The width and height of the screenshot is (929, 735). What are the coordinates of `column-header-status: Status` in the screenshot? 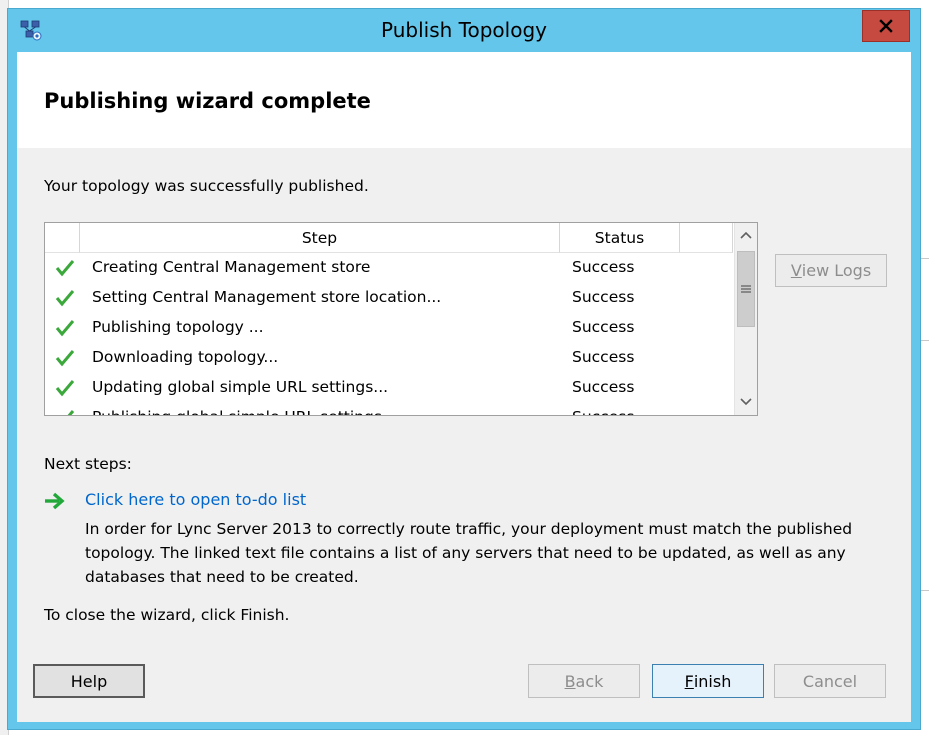 It's located at (620, 238).